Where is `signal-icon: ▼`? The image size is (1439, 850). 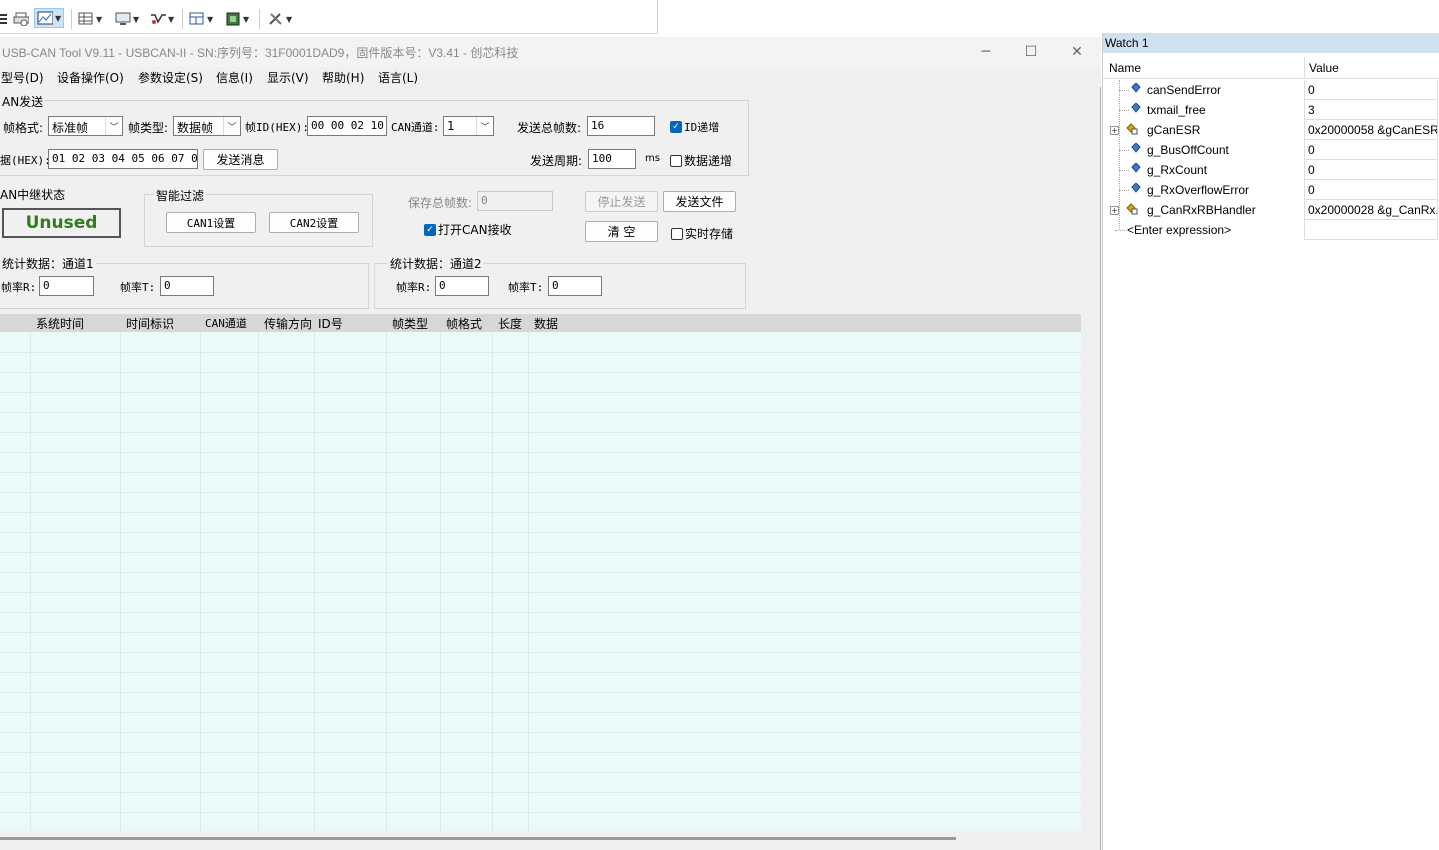
signal-icon: ▼ is located at coordinates (162, 19).